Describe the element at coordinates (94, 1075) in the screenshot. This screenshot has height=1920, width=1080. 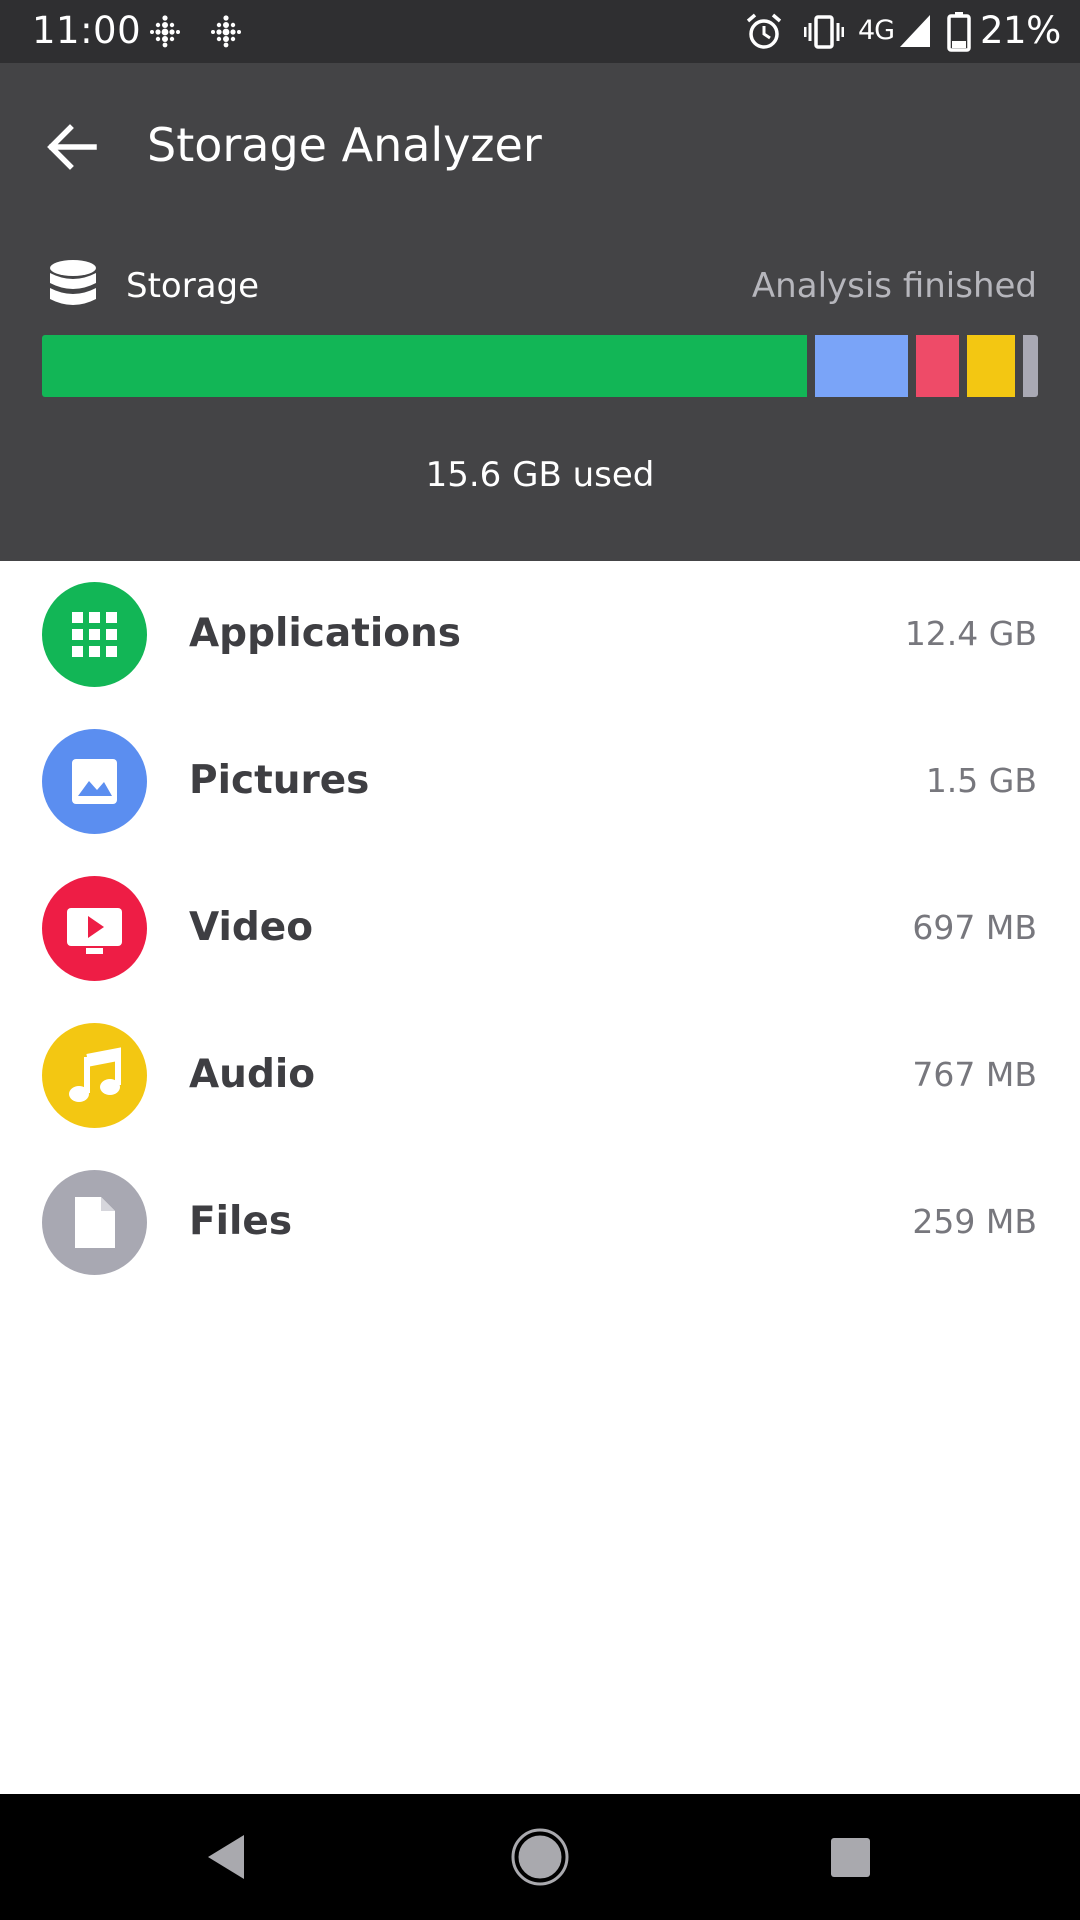
I see `music-note-icon` at that location.